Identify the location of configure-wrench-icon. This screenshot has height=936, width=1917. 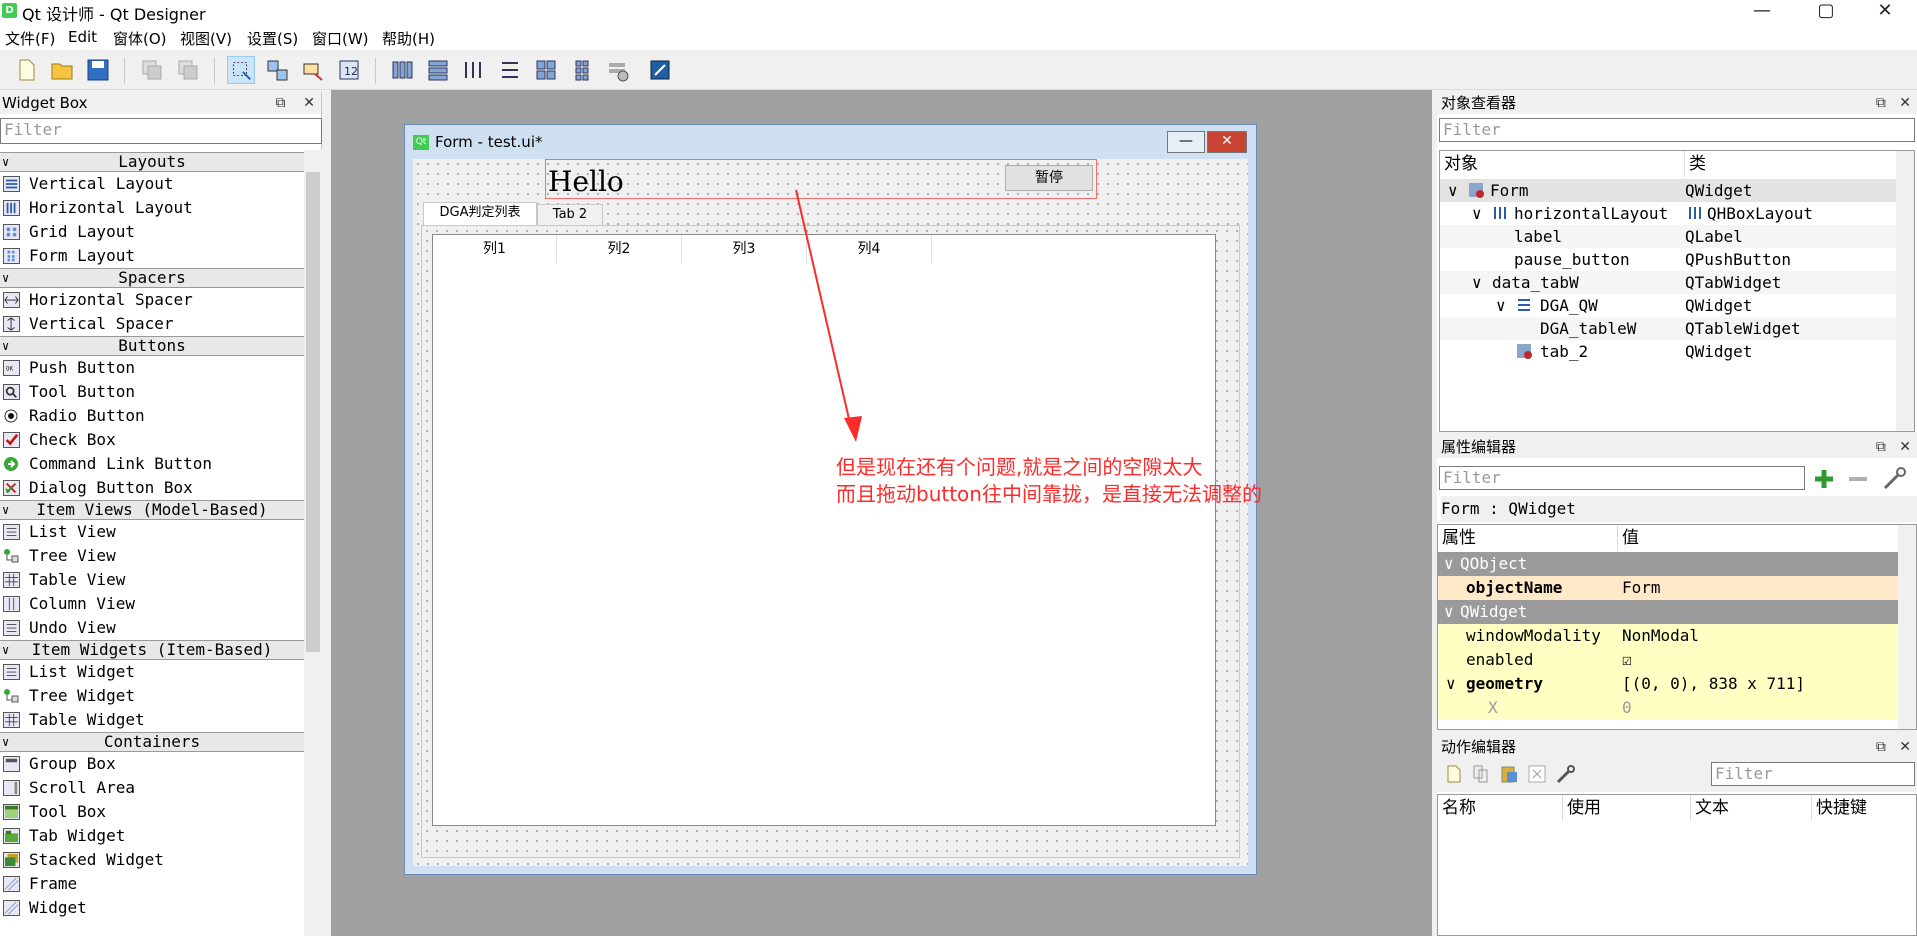
(1895, 479).